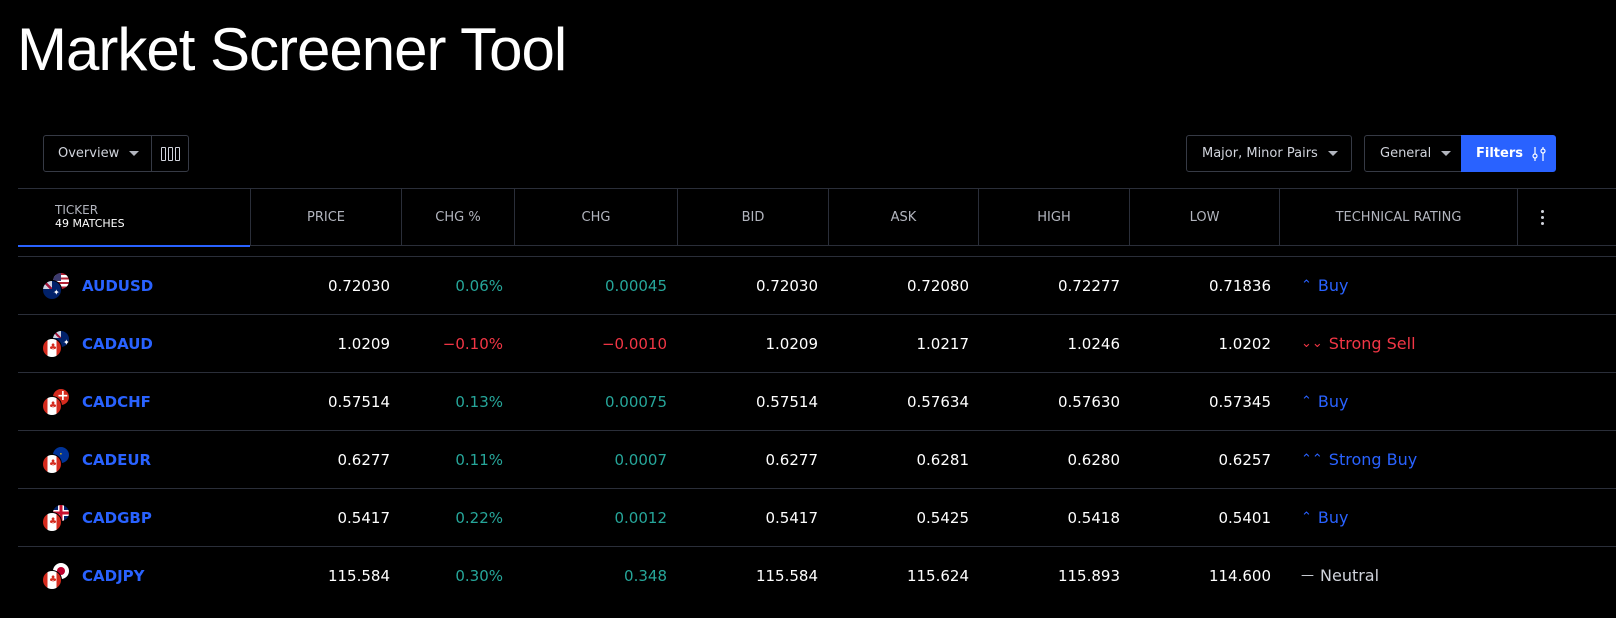  Describe the element at coordinates (1499, 153) in the screenshot. I see `filters-button-label: Filters` at that location.